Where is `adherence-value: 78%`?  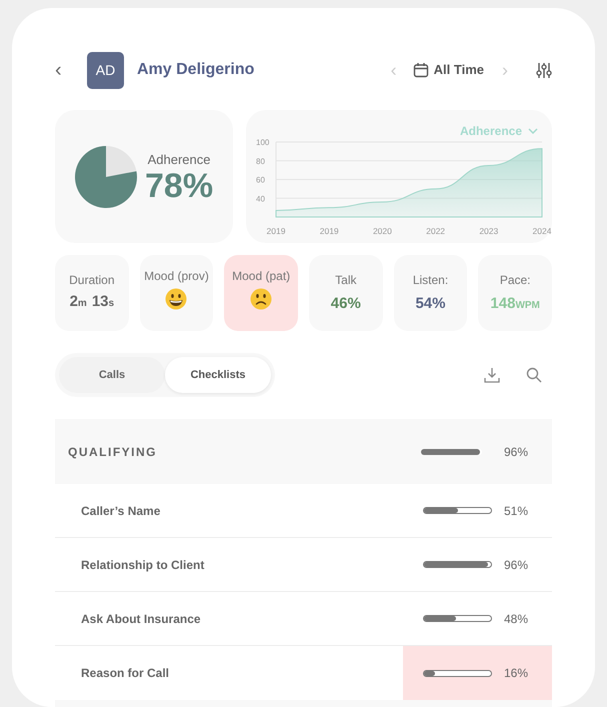 adherence-value: 78% is located at coordinates (179, 186).